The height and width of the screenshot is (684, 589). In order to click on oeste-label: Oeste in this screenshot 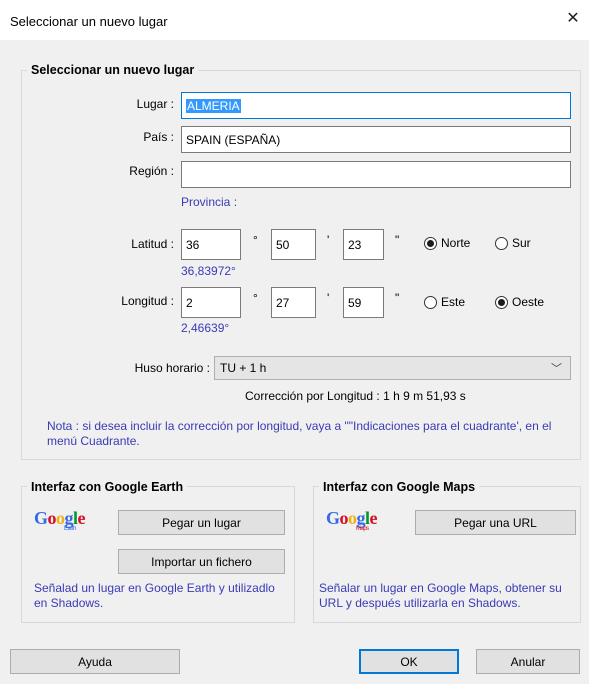, I will do `click(528, 302)`.